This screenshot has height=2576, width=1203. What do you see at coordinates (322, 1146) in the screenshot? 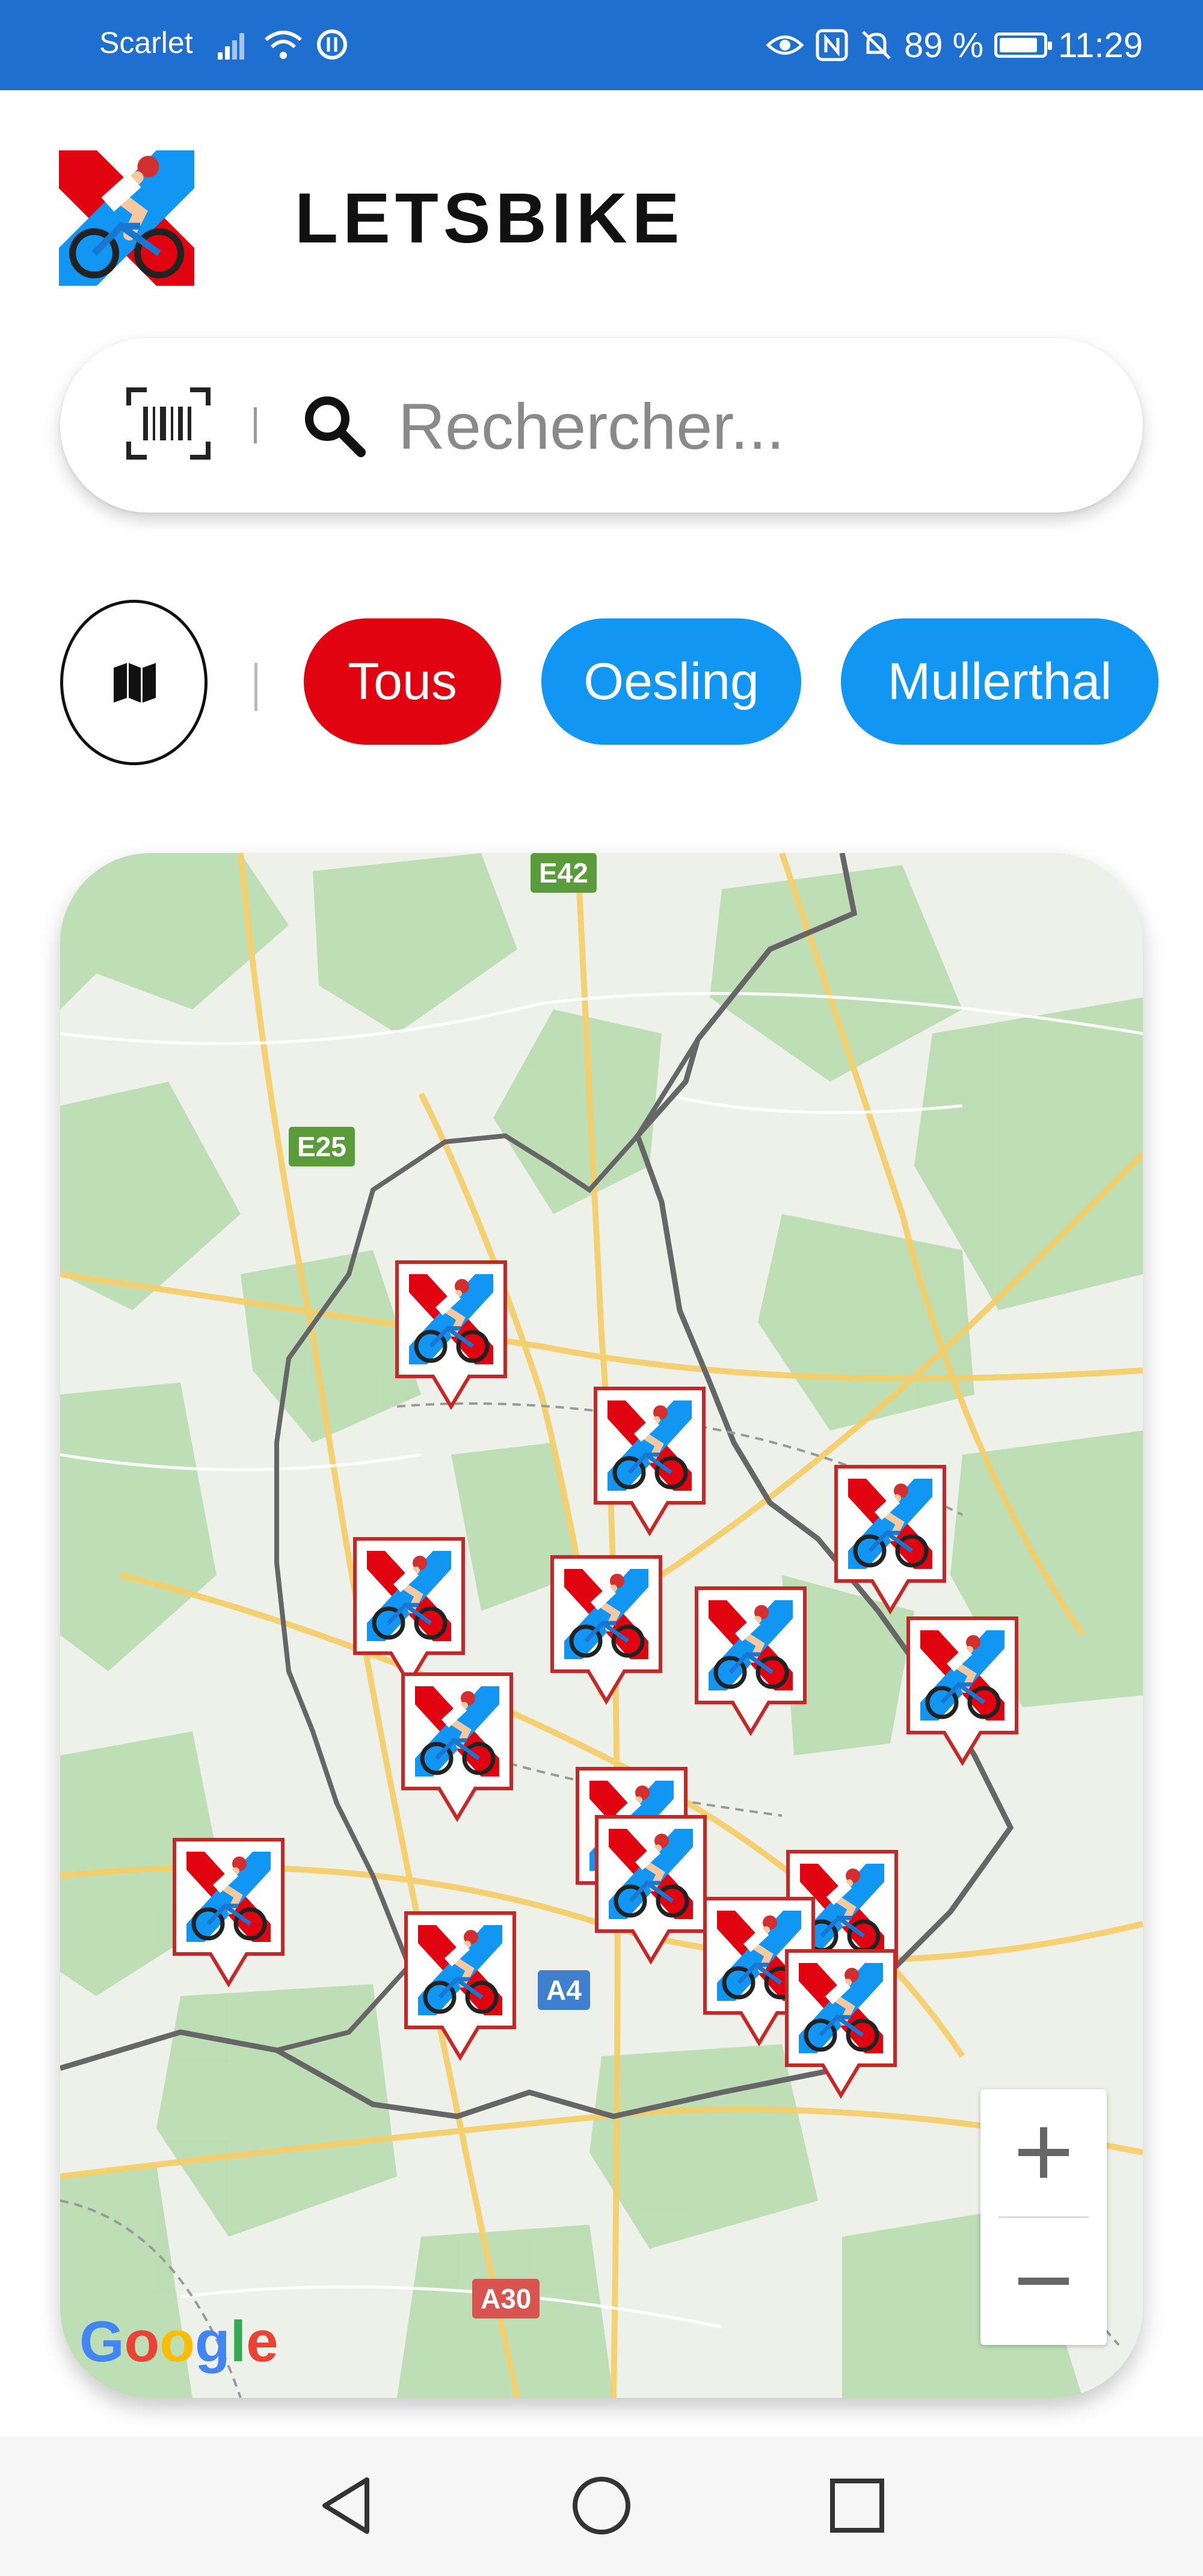
I see `road-label-e25: E25` at bounding box center [322, 1146].